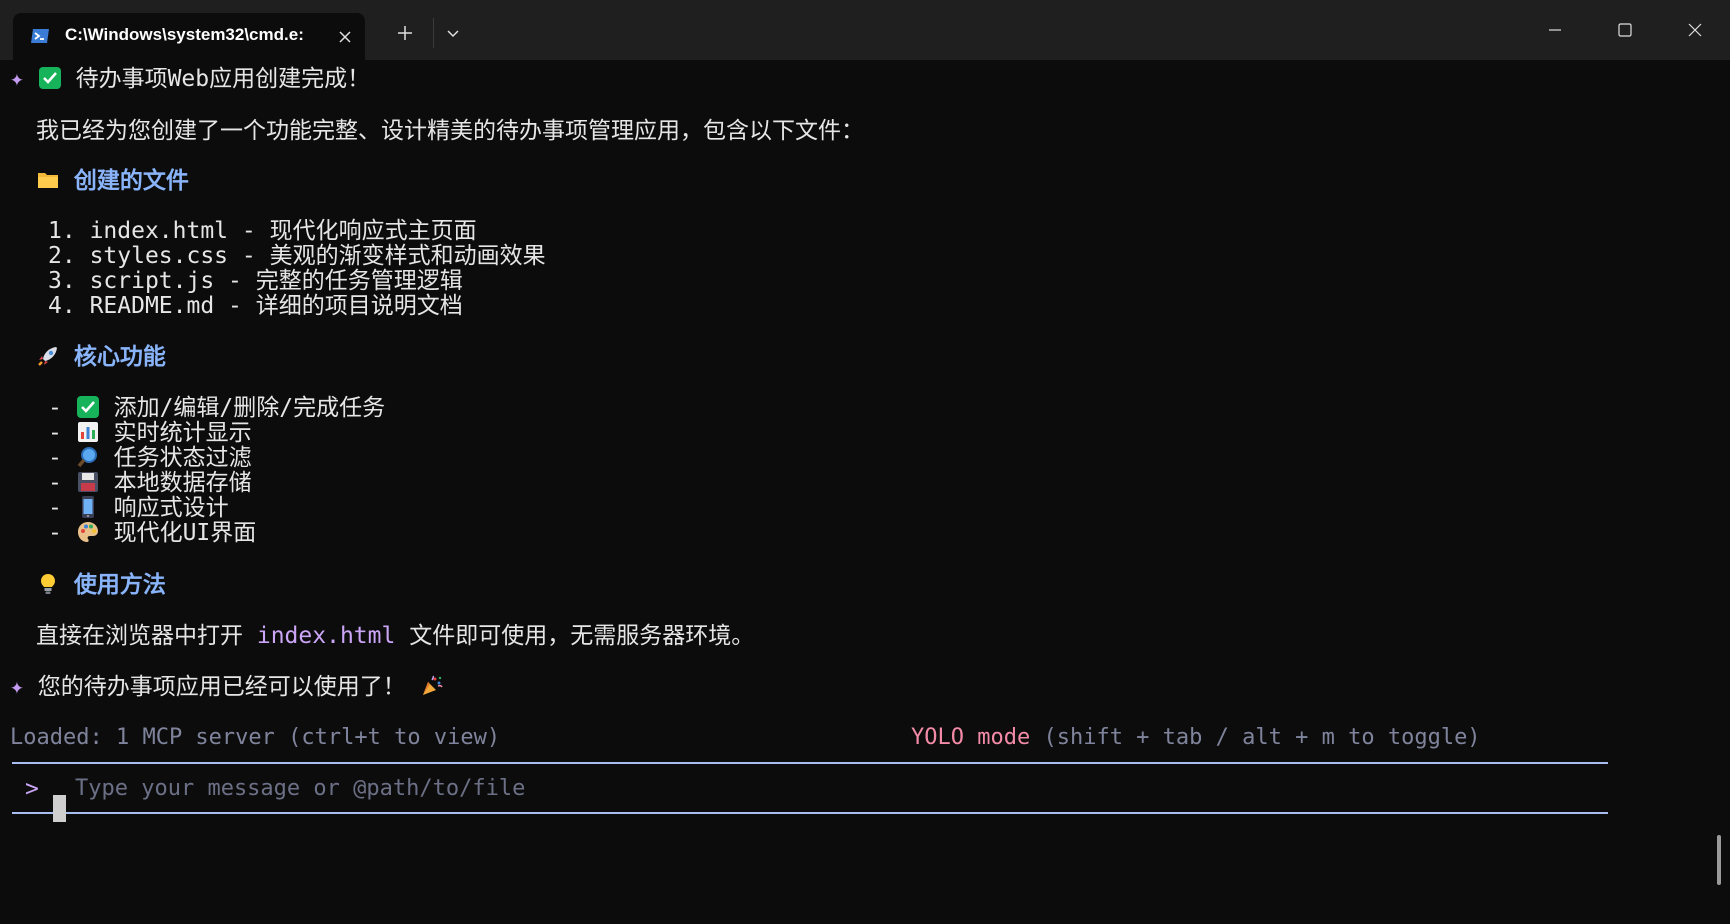 This screenshot has width=1730, height=924. What do you see at coordinates (450, 131) in the screenshot?
I see `intro-text: 我已经为您创建了一个功能完整、设计精美的待办事项管理应用，包含以下文件：` at bounding box center [450, 131].